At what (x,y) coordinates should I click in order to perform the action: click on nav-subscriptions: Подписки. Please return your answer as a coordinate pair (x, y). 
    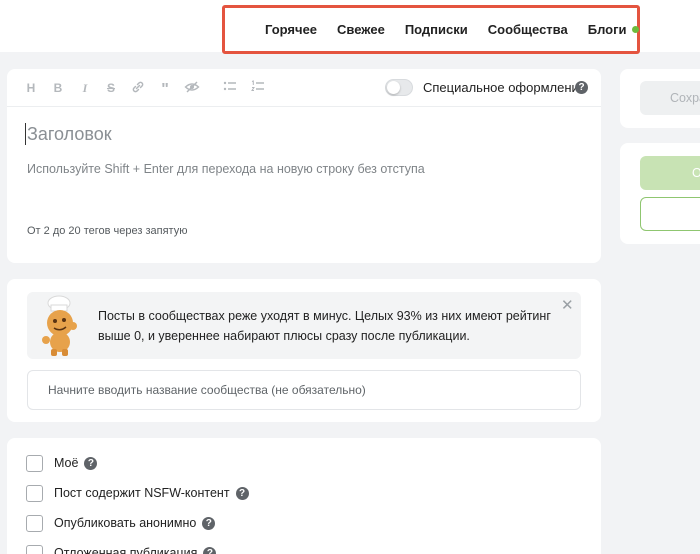
    Looking at the image, I should click on (436, 29).